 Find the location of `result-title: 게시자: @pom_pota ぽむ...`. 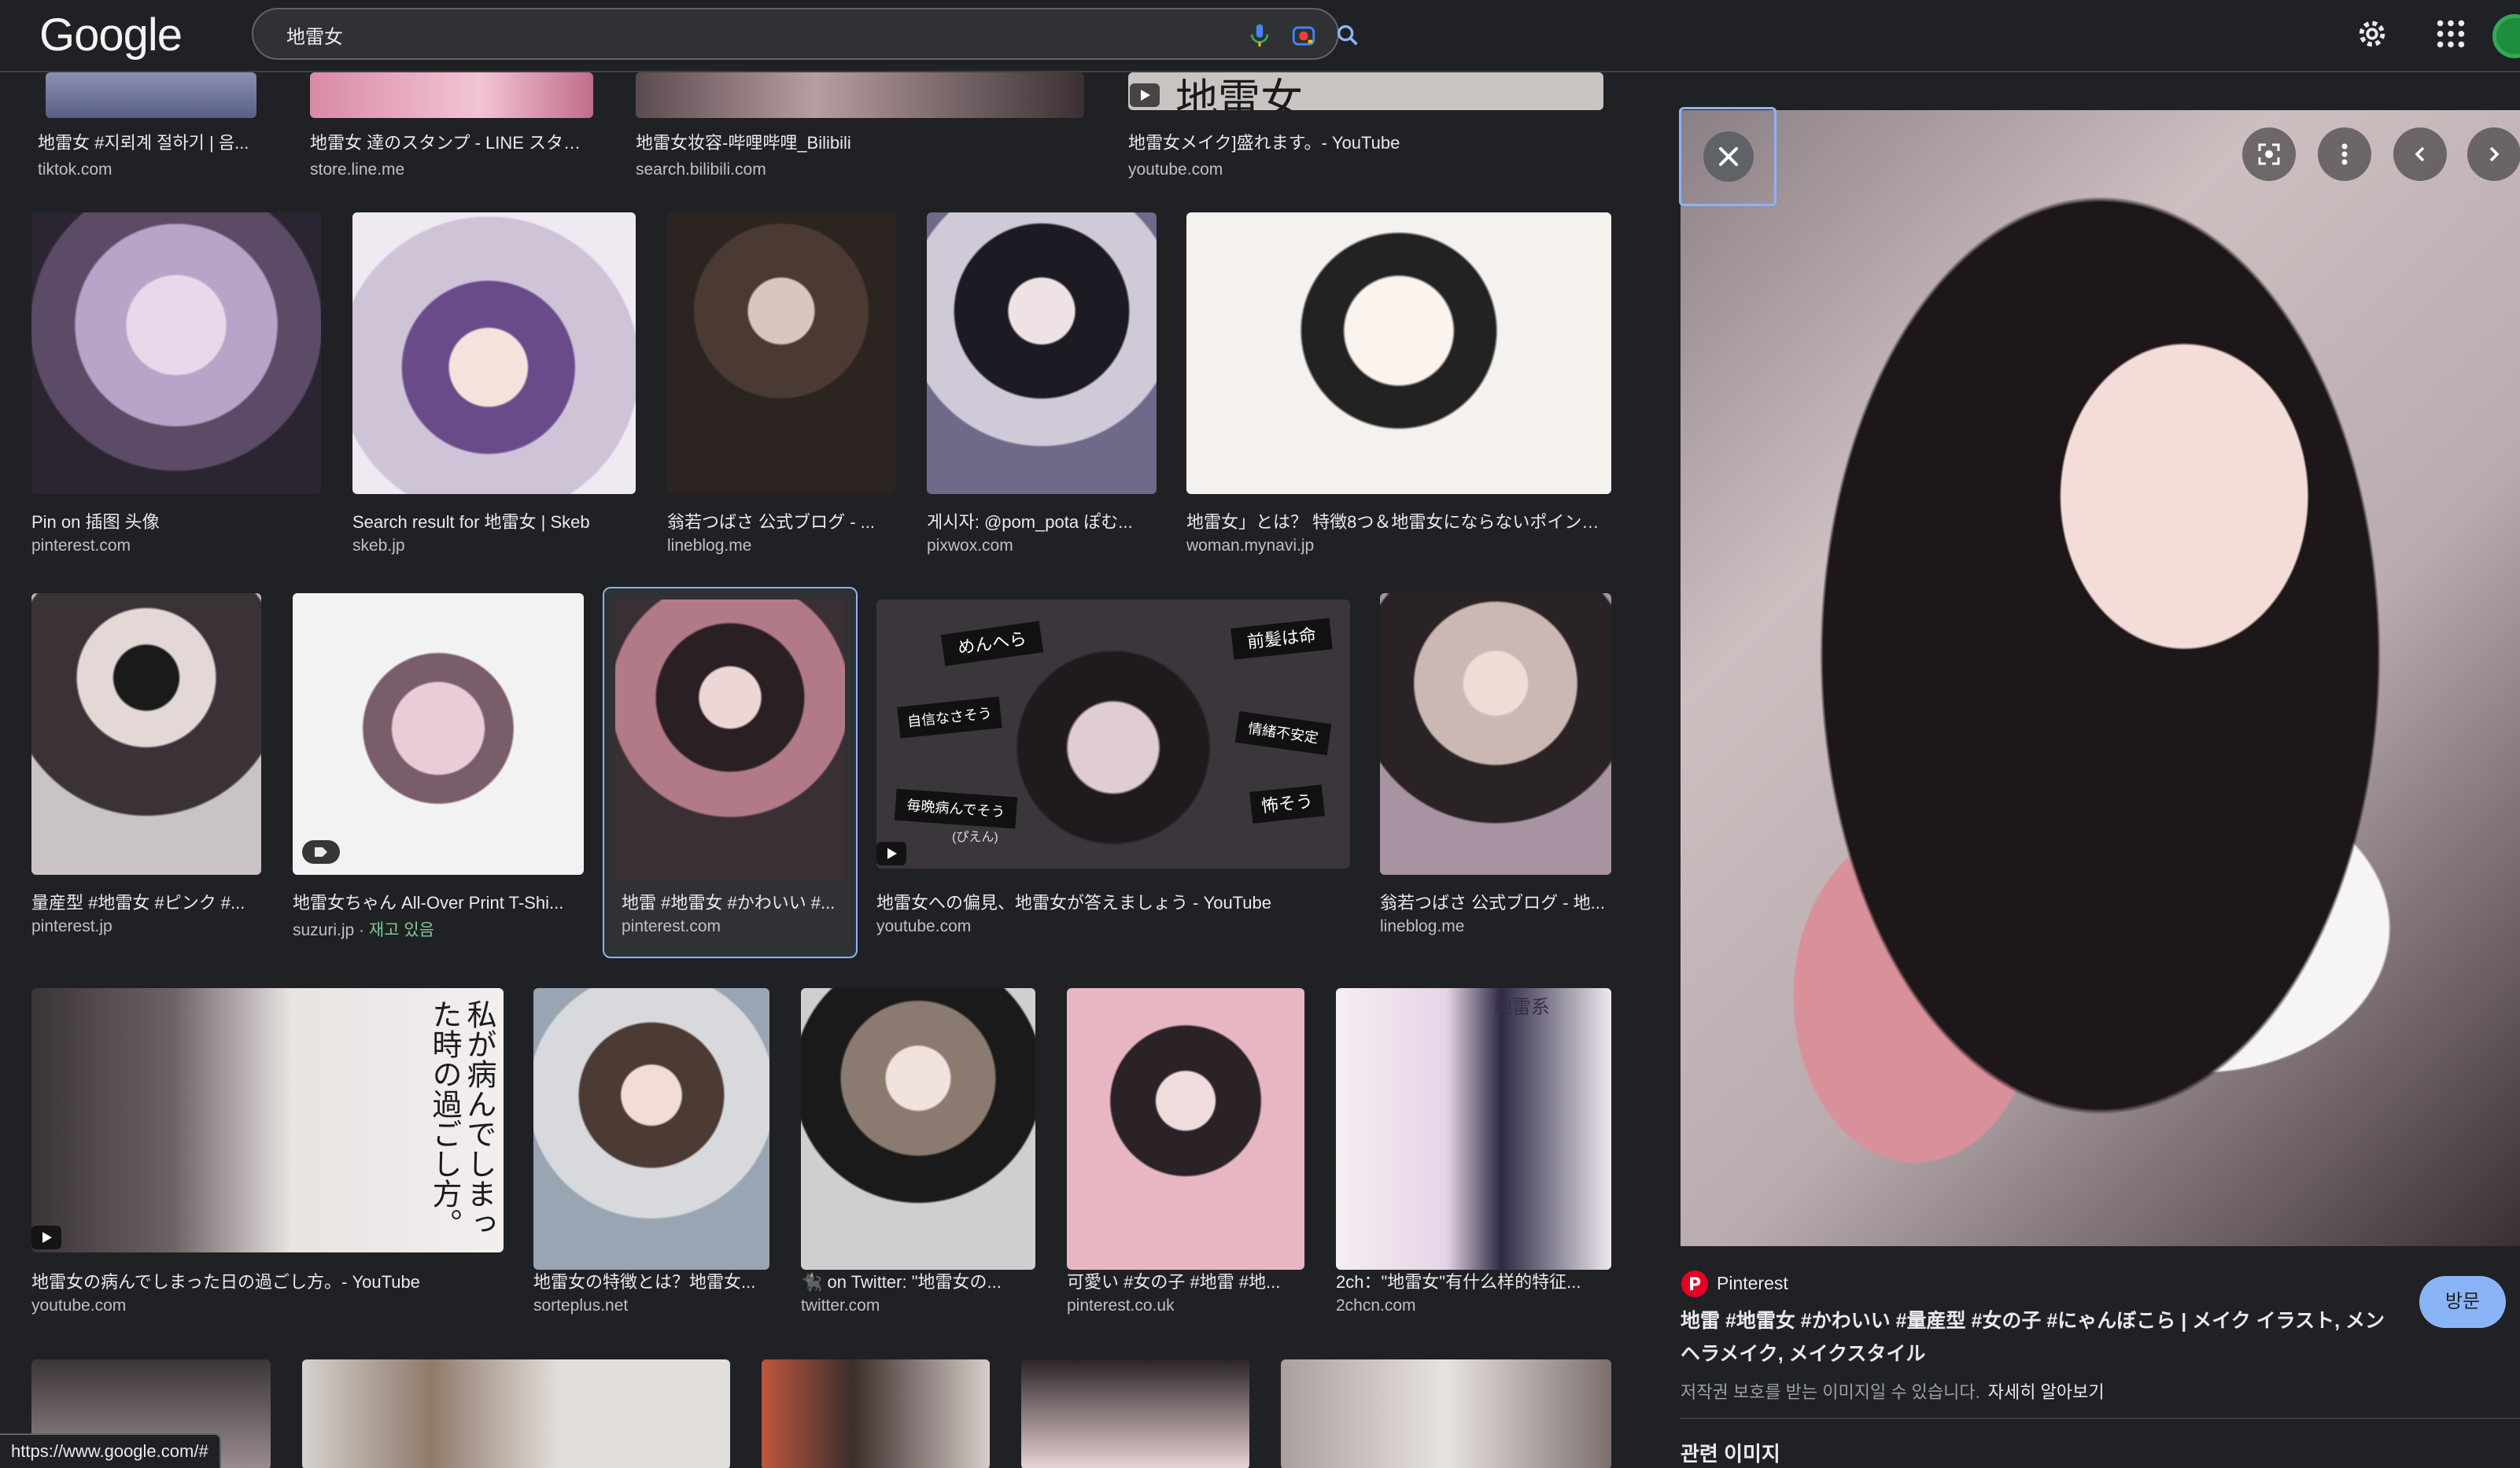

result-title: 게시자: @pom_pota ぽむ... is located at coordinates (1041, 520).